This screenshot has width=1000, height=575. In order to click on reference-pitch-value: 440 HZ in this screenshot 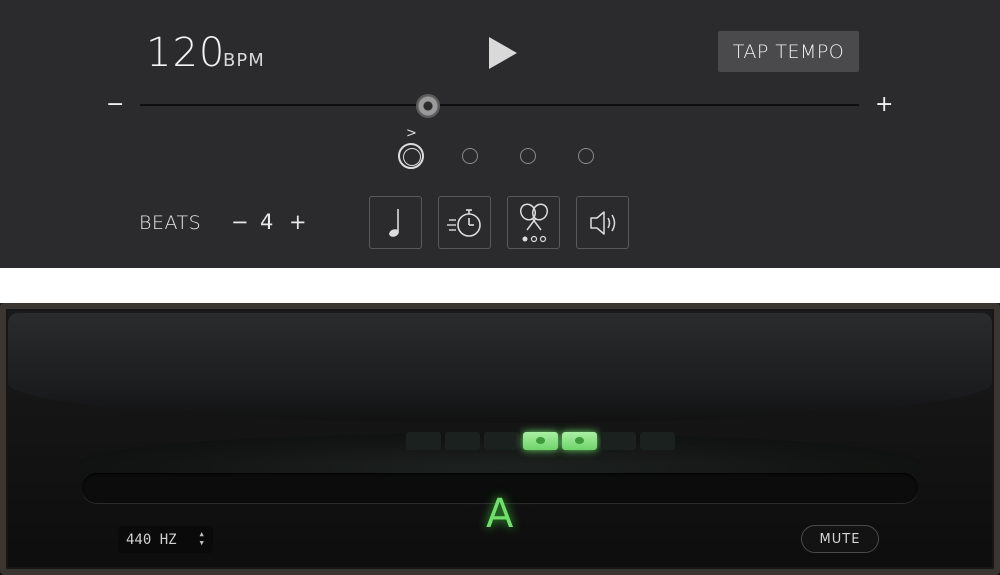, I will do `click(151, 539)`.